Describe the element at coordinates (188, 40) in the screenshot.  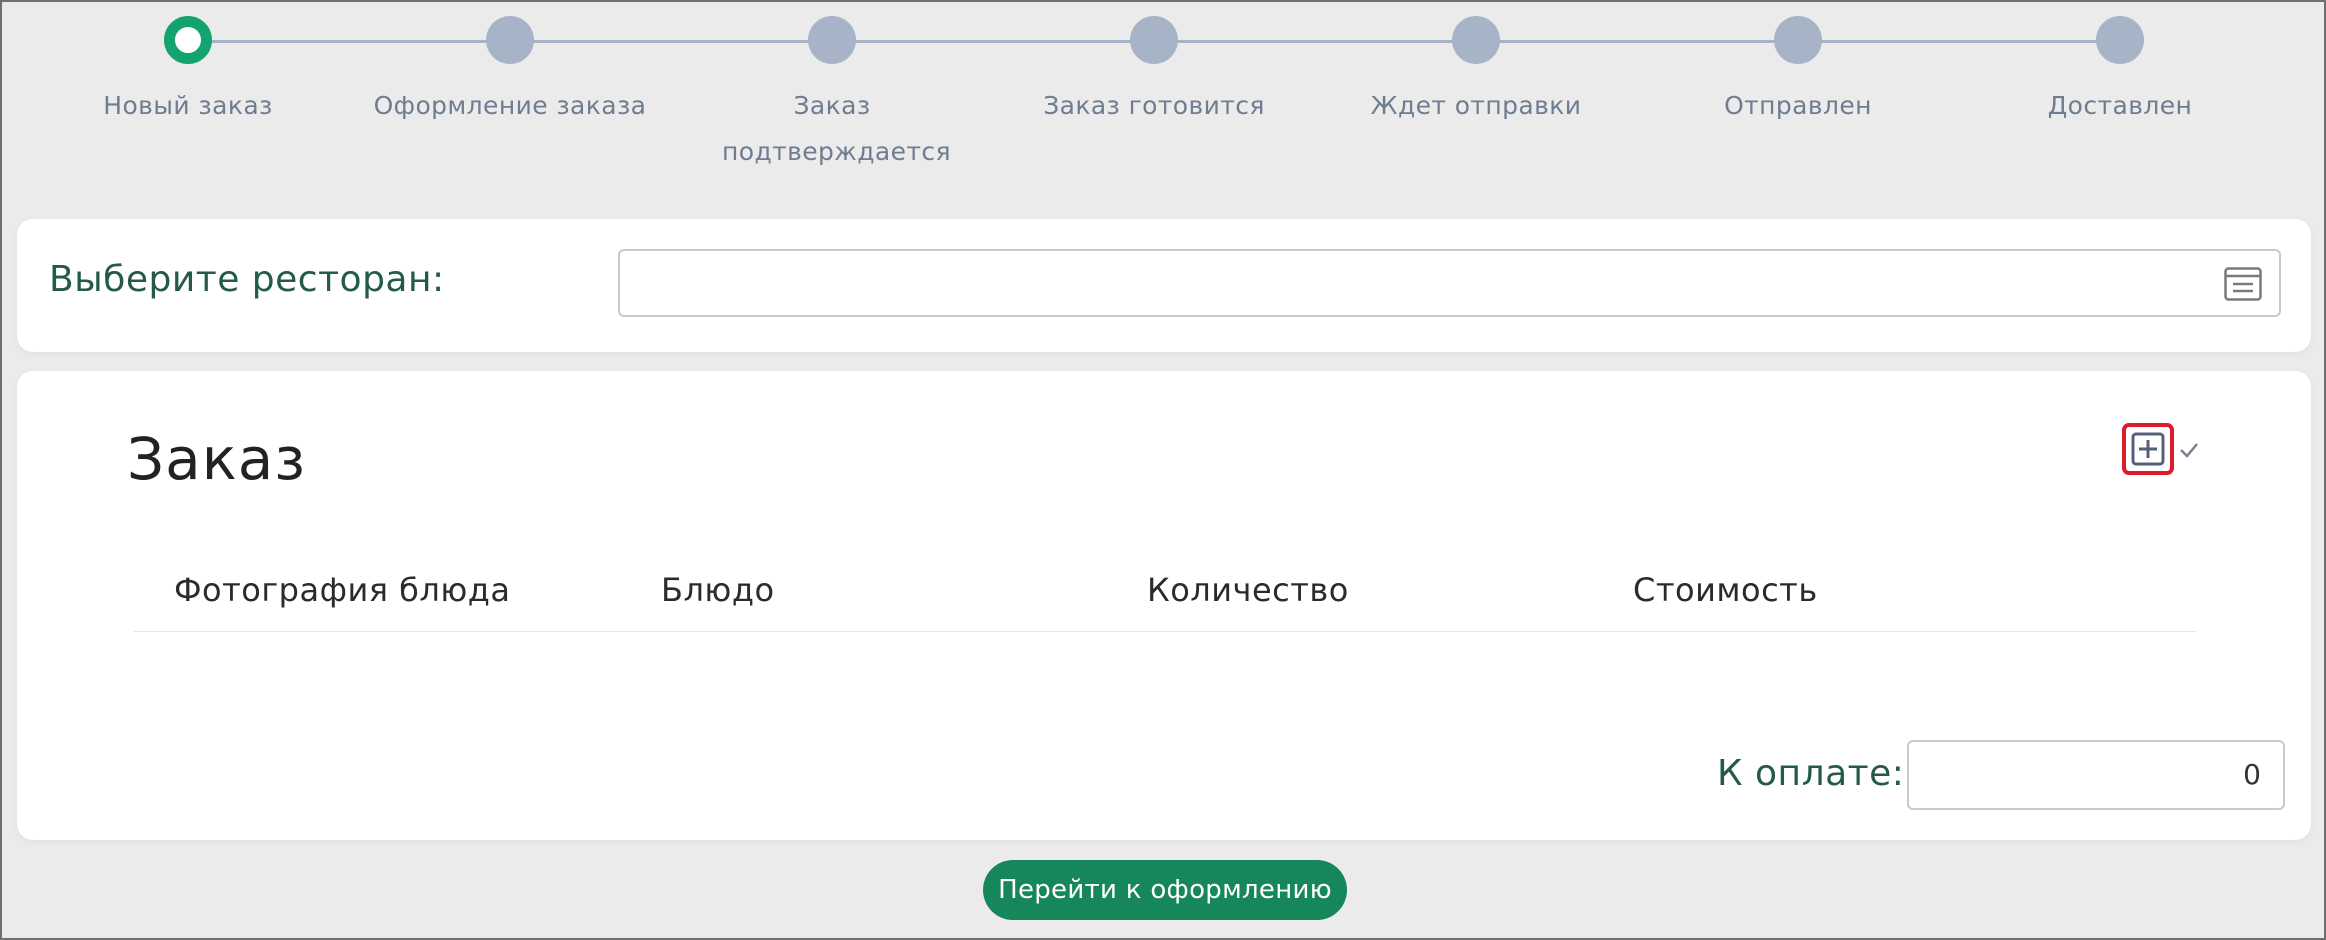
I see `step-dot-active` at that location.